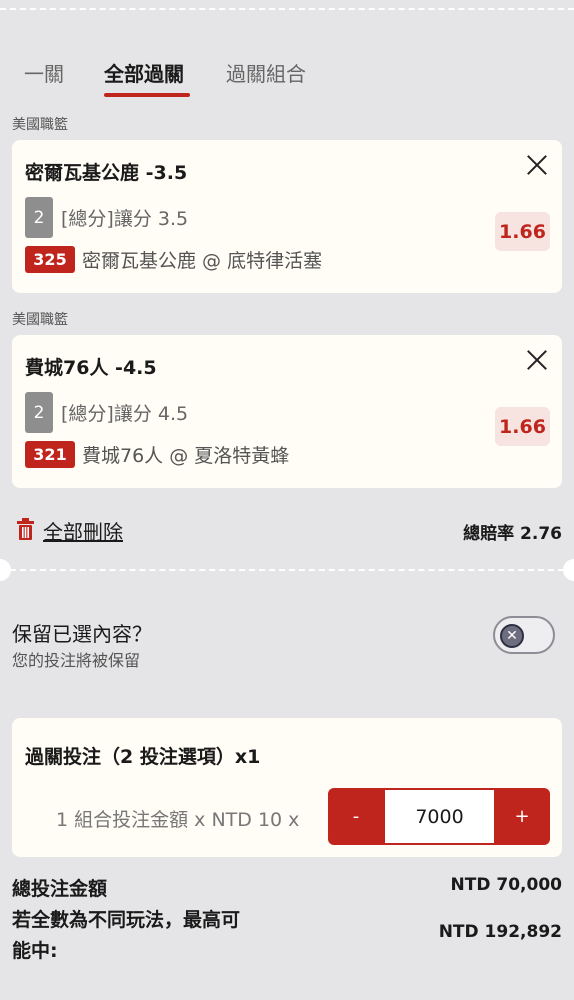  I want to click on active-tab-indicator, so click(147, 95).